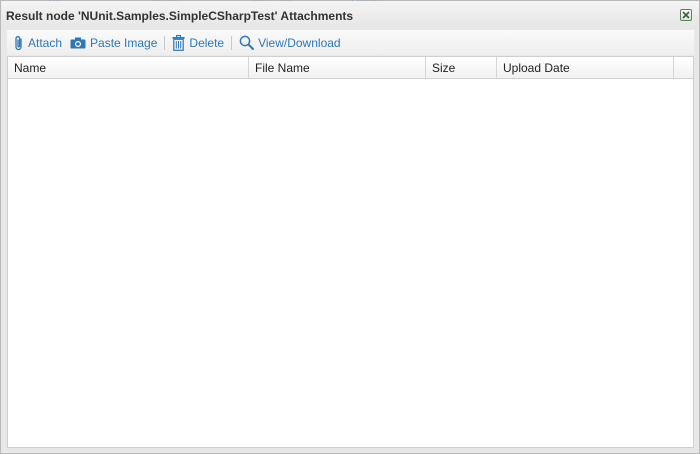  I want to click on attach-label: Attach, so click(45, 42).